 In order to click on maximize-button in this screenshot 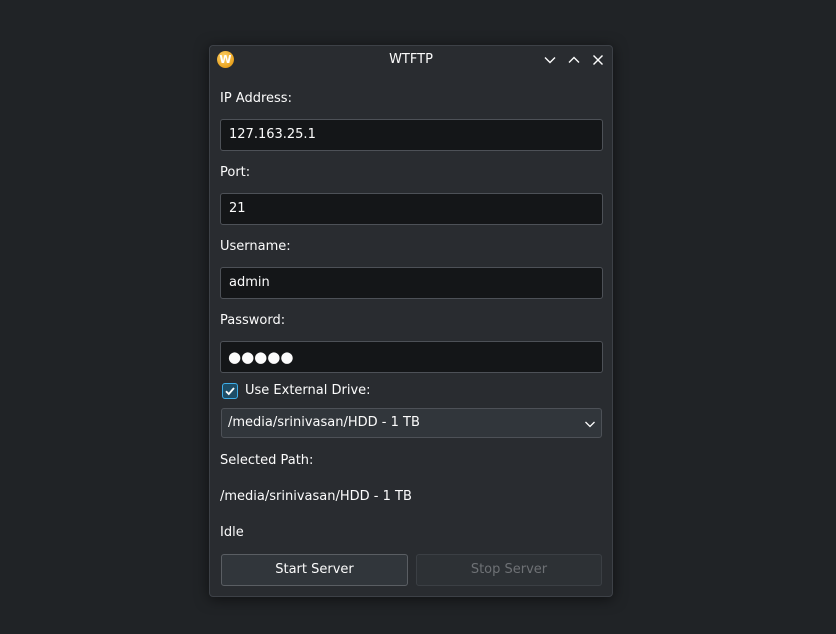, I will do `click(574, 60)`.